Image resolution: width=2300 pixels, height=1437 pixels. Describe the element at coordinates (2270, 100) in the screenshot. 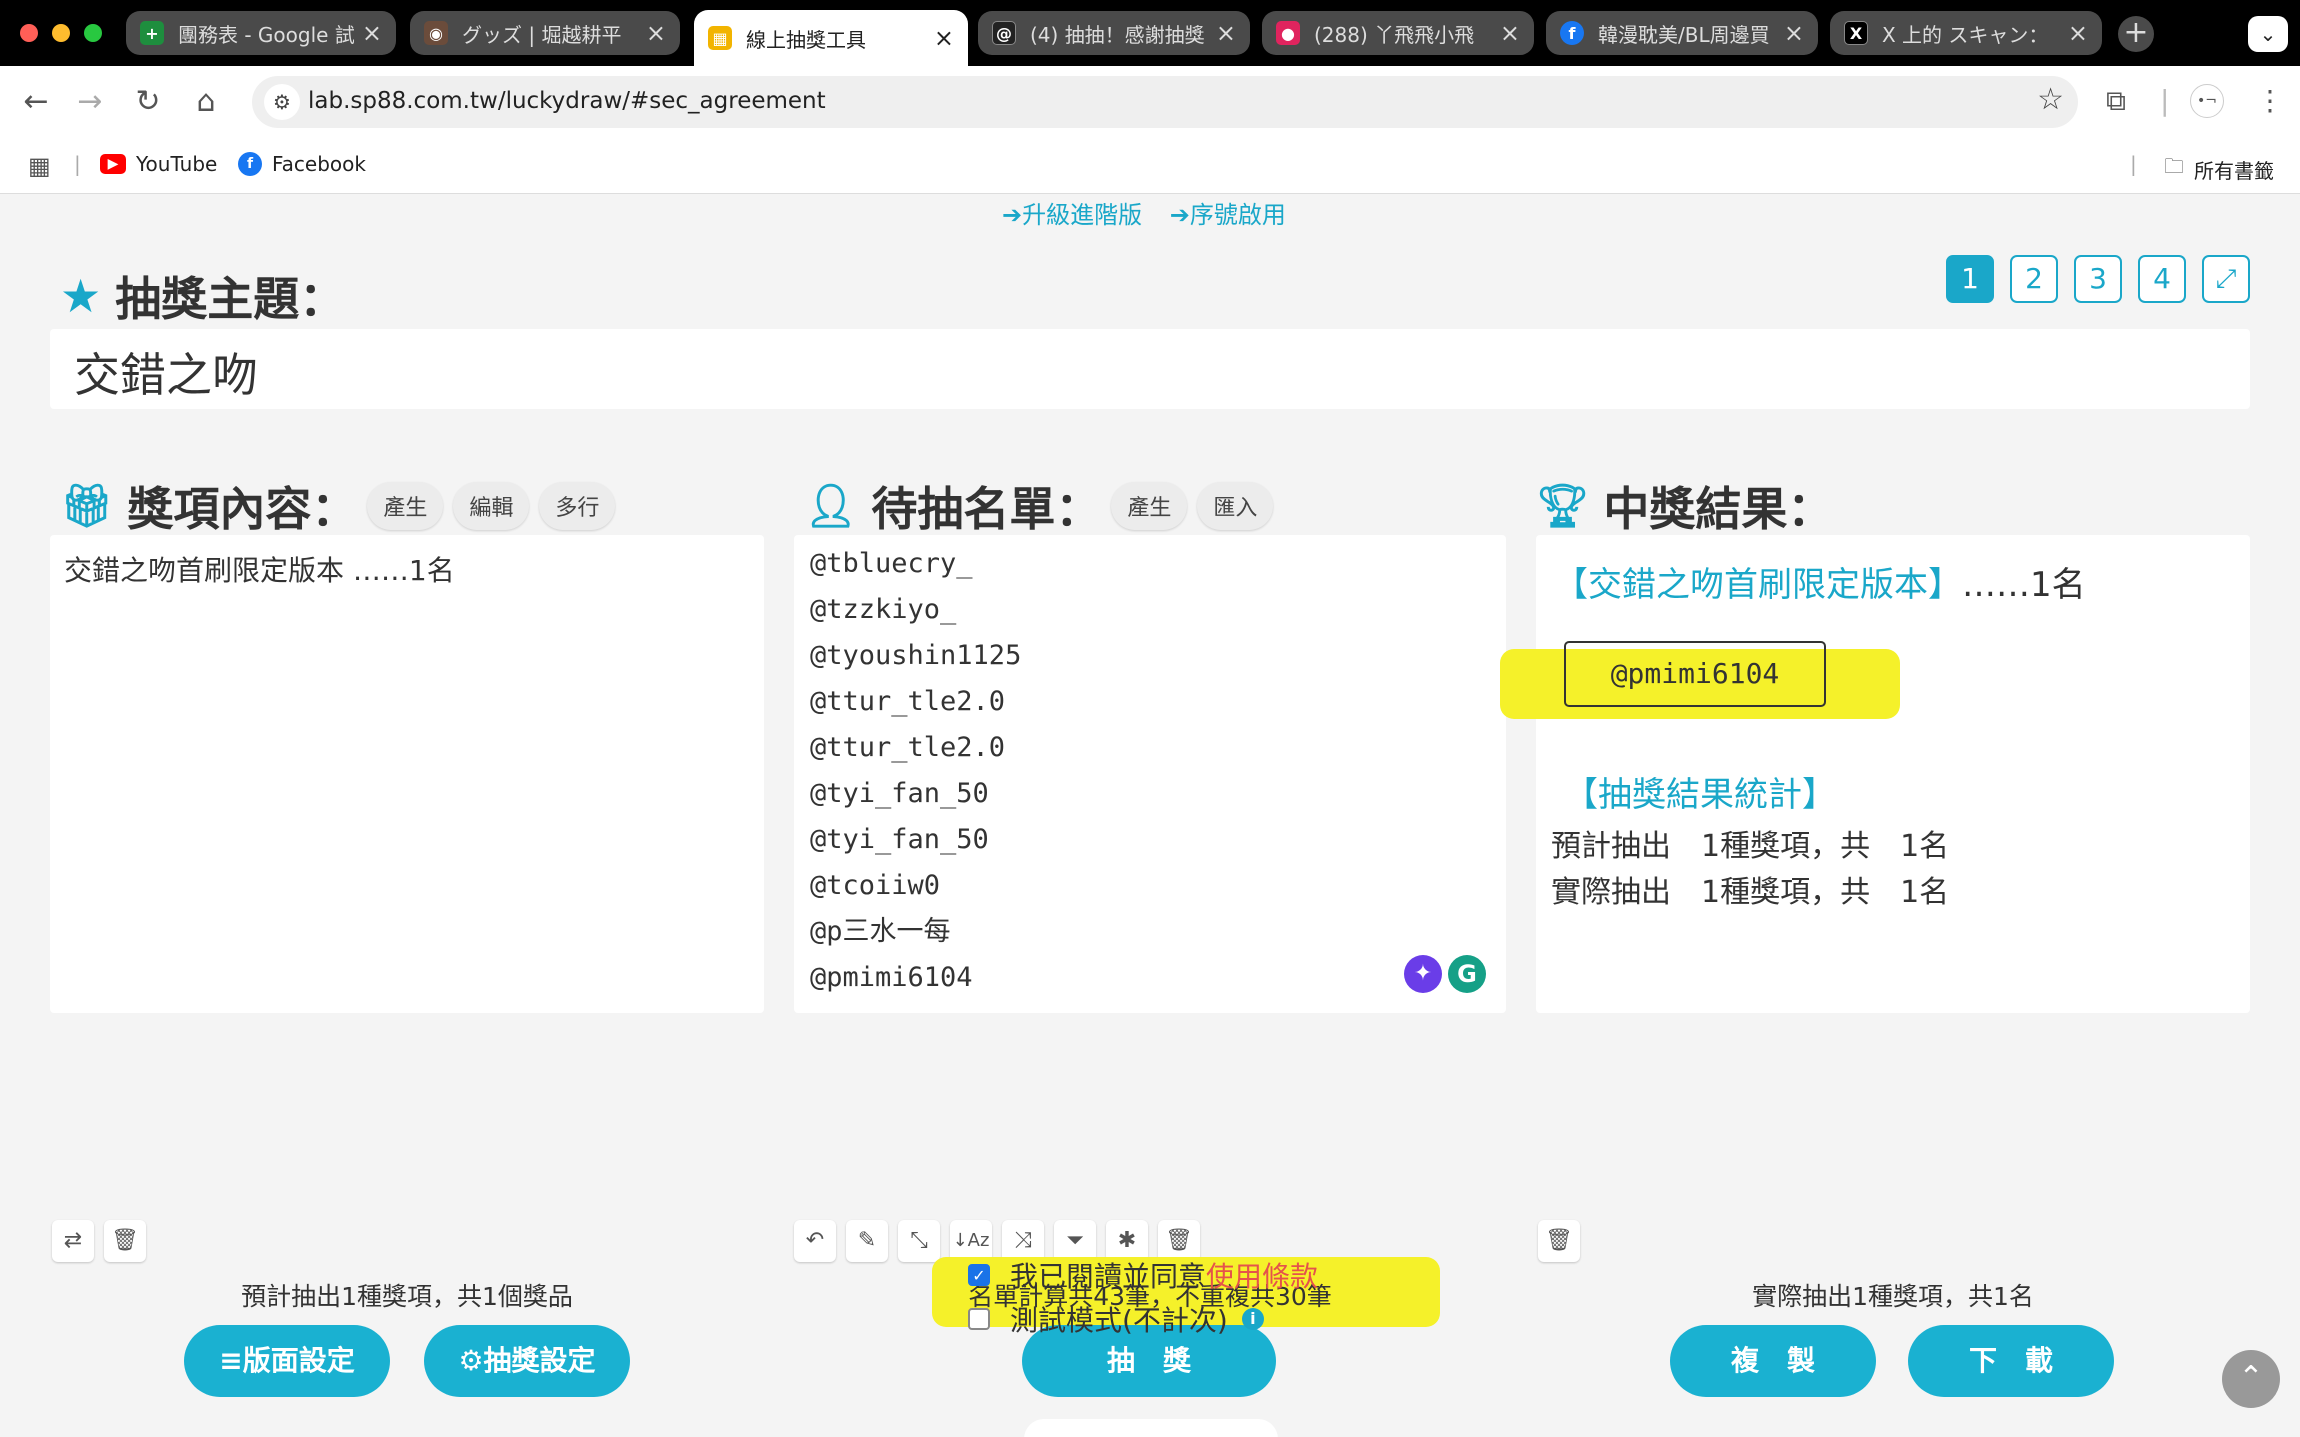

I see `menu-icon: ⋮` at that location.